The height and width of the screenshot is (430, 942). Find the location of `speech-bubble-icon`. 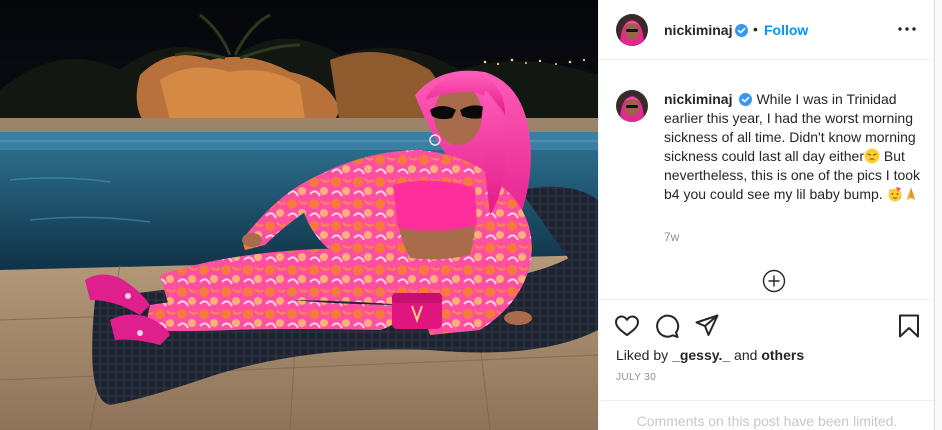

speech-bubble-icon is located at coordinates (667, 326).